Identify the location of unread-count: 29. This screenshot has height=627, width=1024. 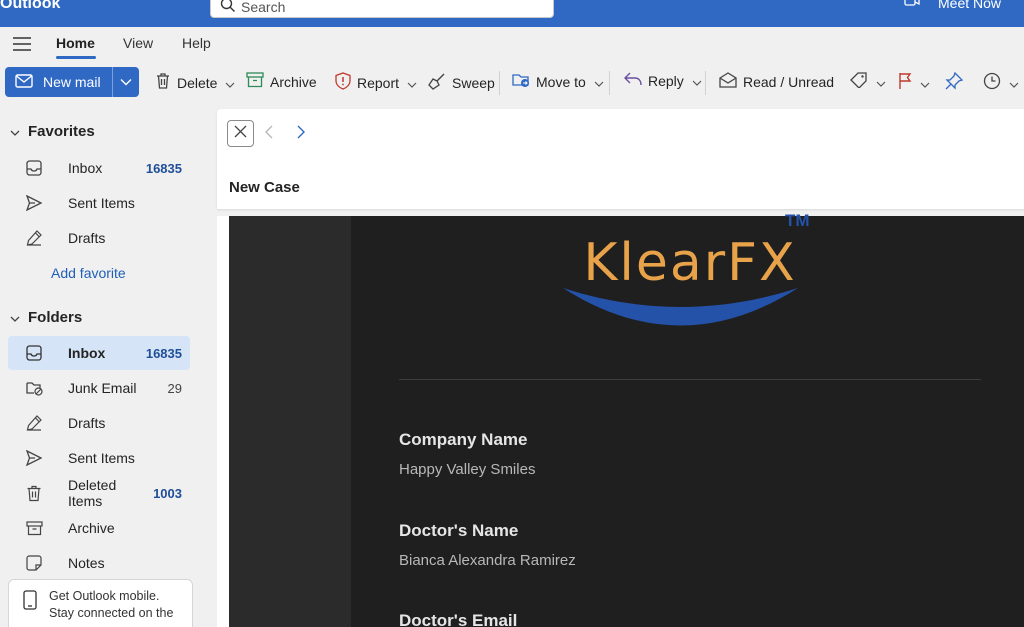
(174, 388).